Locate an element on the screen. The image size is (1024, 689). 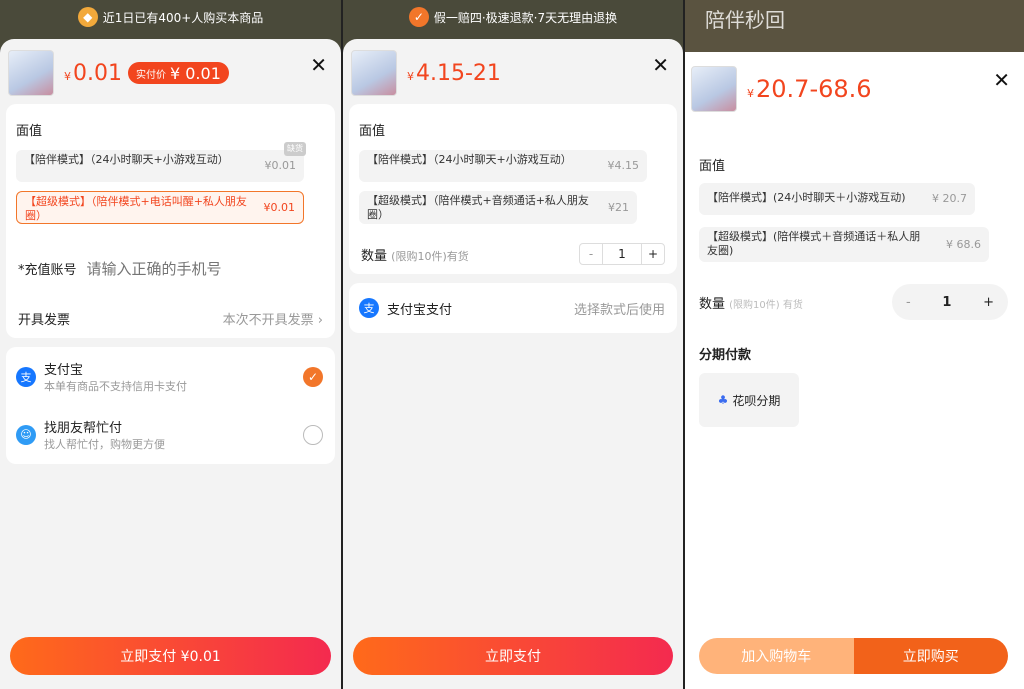
product-header: ¥20.7-68.6 is located at coordinates (781, 89).